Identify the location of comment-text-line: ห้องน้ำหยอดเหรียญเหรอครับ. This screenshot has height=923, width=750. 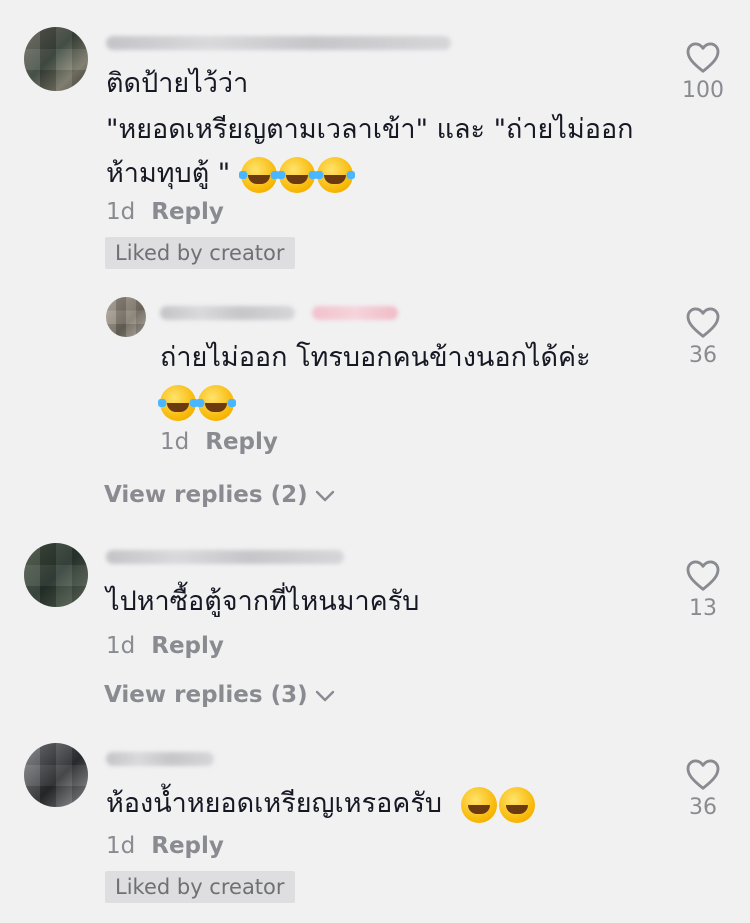
(320, 804).